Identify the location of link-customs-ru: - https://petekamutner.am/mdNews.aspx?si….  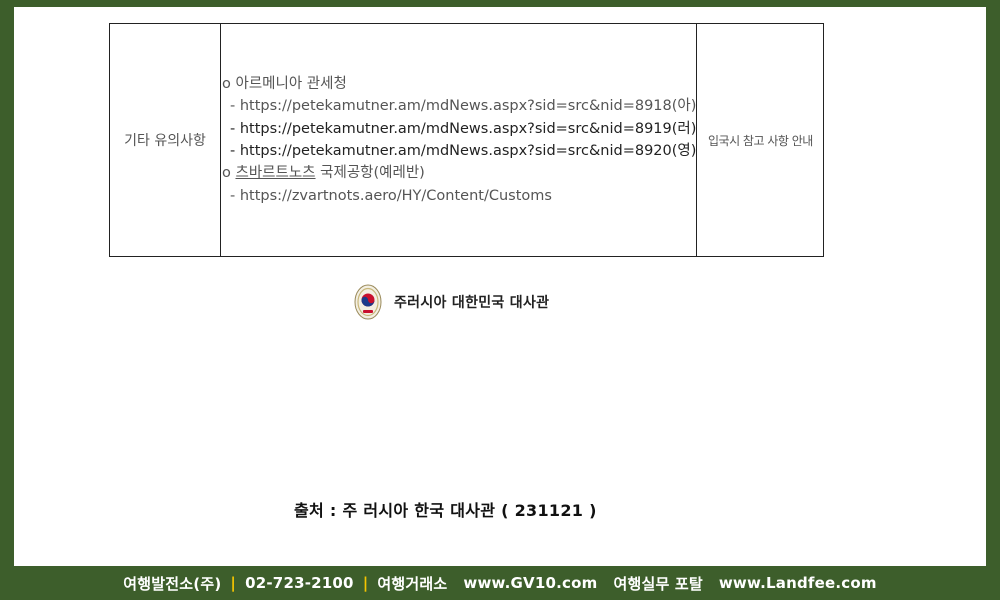
(459, 129).